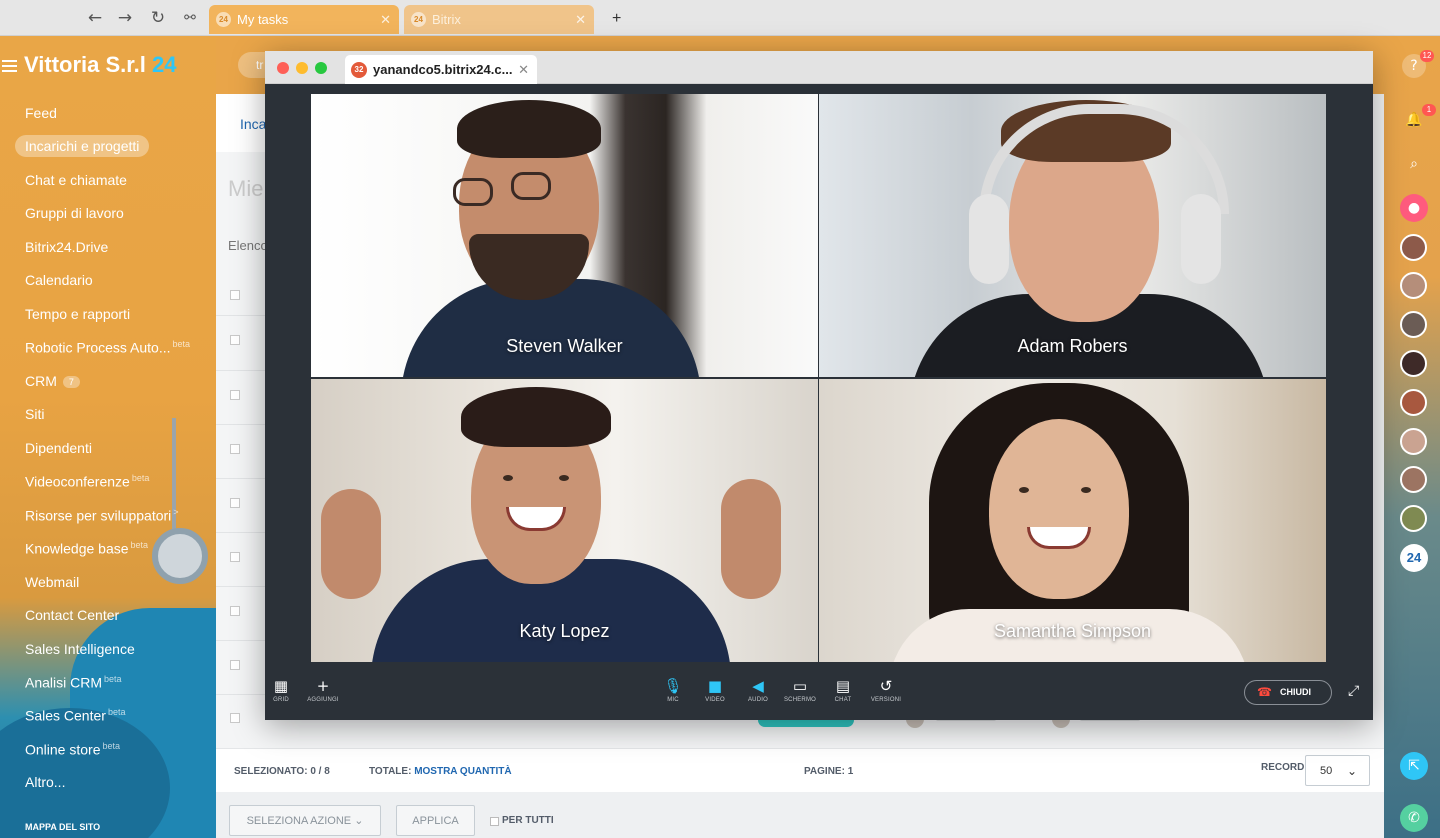 Image resolution: width=1440 pixels, height=838 pixels. What do you see at coordinates (75, 715) in the screenshot?
I see `sidebar-item-sales-center: Sales Center beta` at bounding box center [75, 715].